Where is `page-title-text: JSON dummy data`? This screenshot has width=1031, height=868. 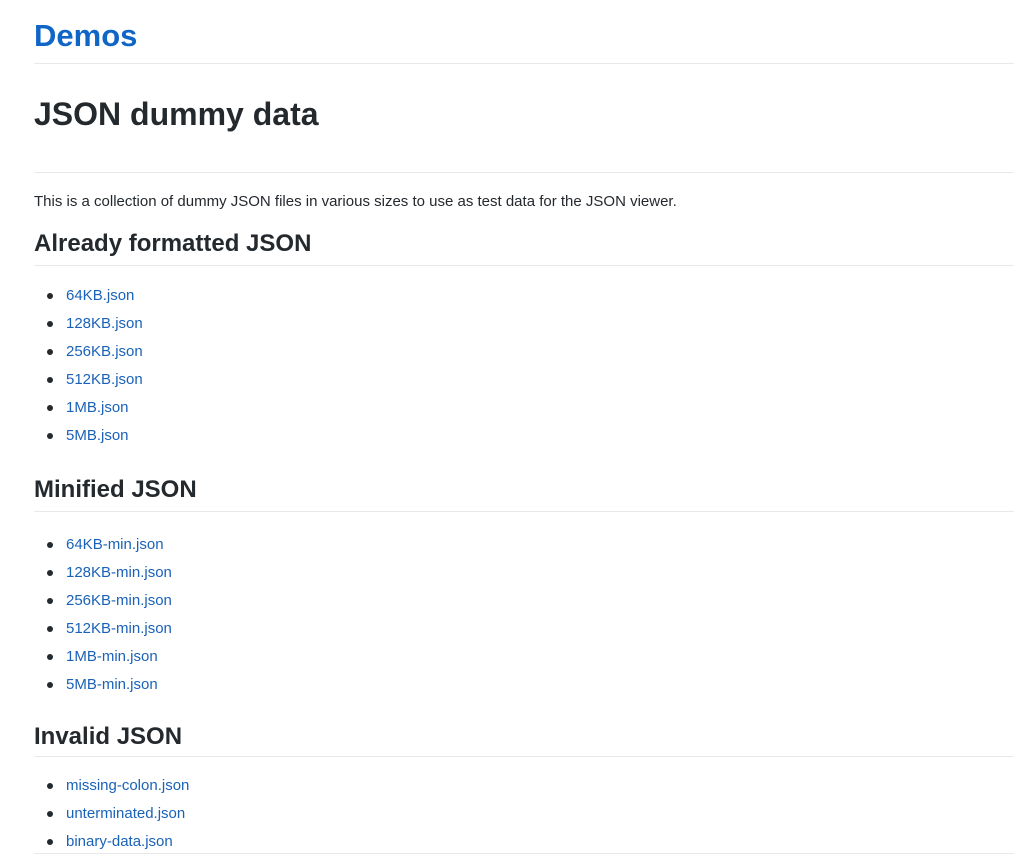
page-title-text: JSON dummy data is located at coordinates (176, 114).